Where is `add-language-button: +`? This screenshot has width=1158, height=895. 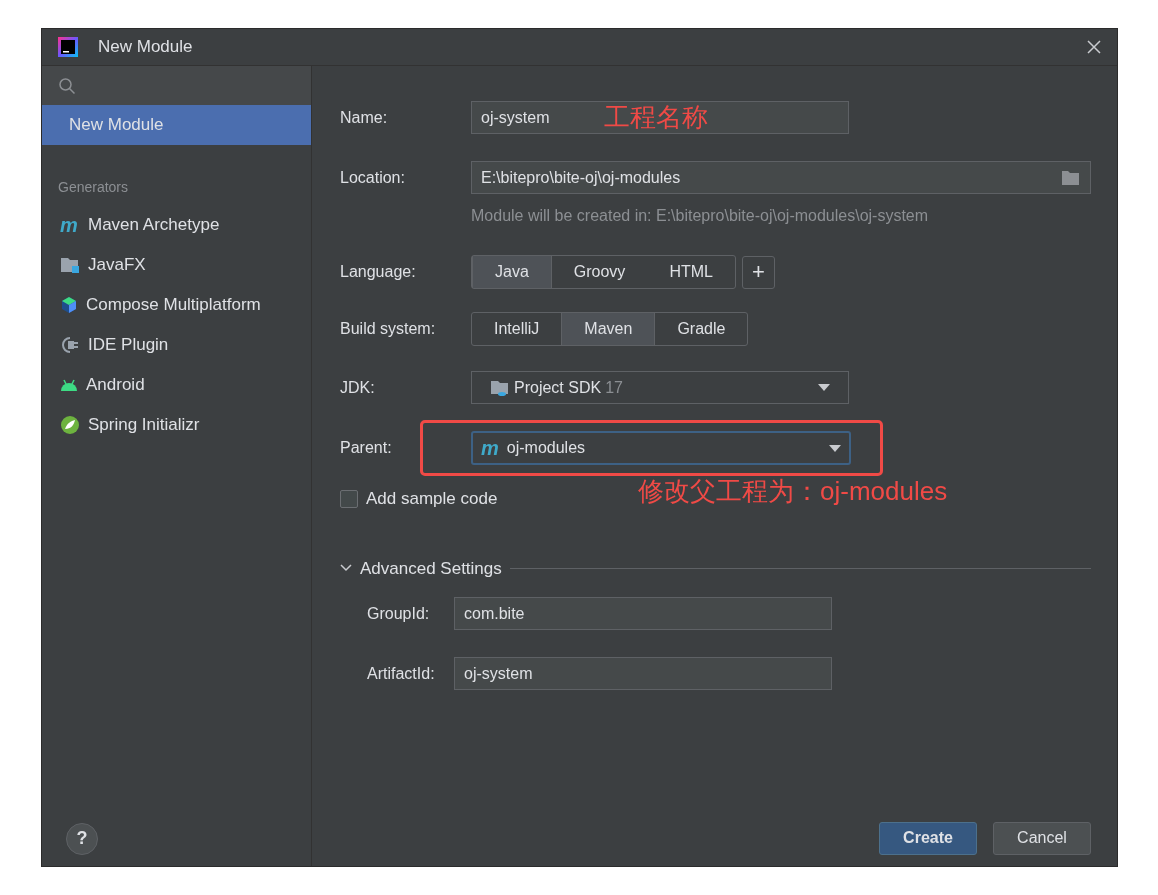 add-language-button: + is located at coordinates (758, 272).